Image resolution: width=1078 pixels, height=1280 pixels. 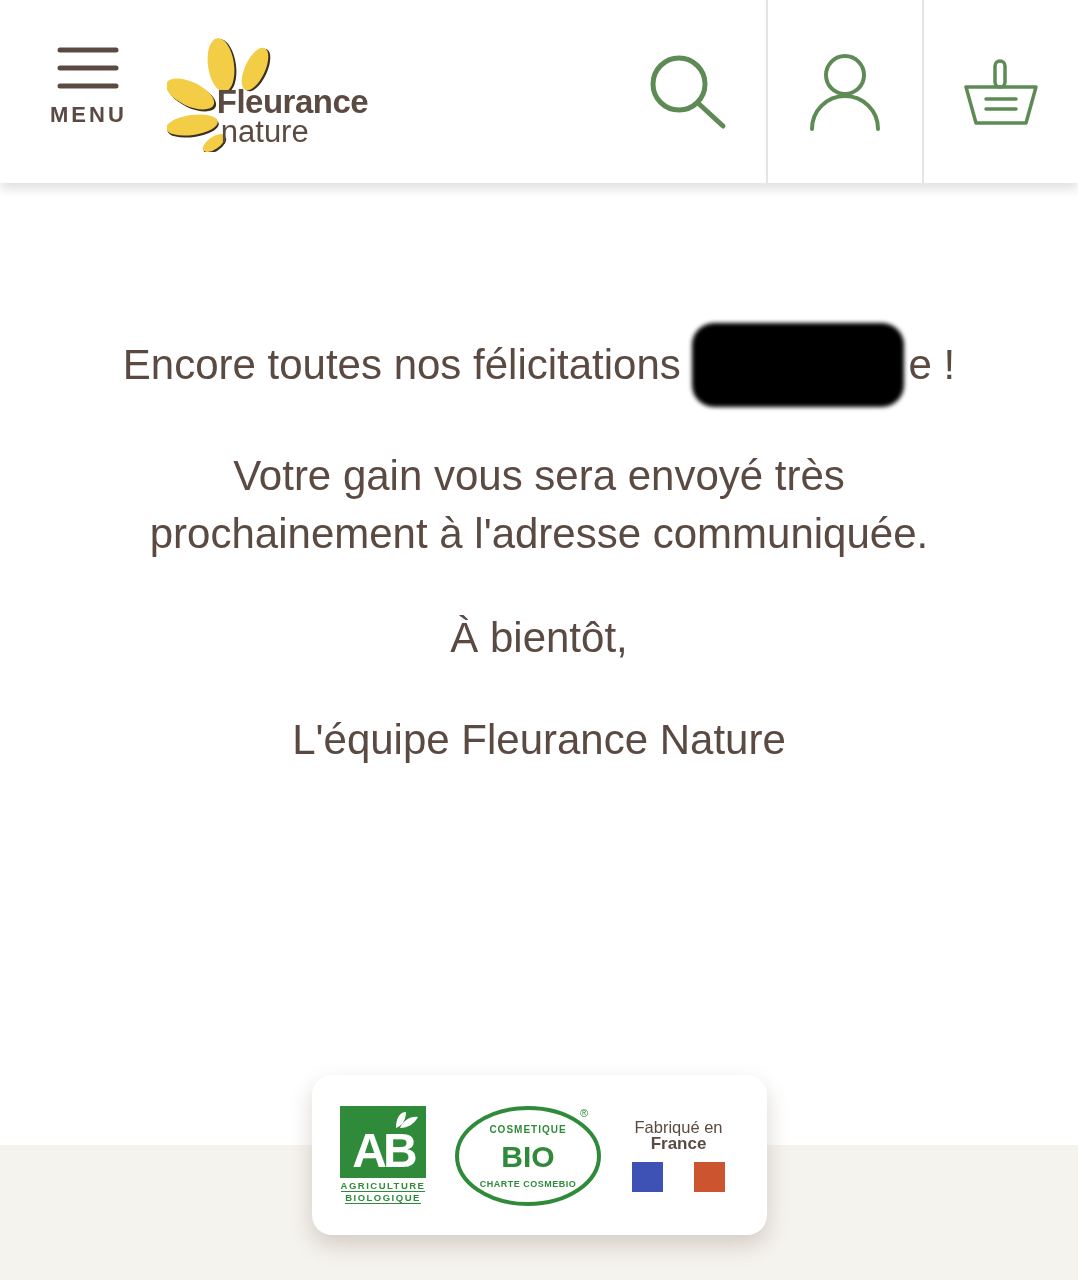 What do you see at coordinates (383, 1151) in the screenshot?
I see `logo-letters: AB` at bounding box center [383, 1151].